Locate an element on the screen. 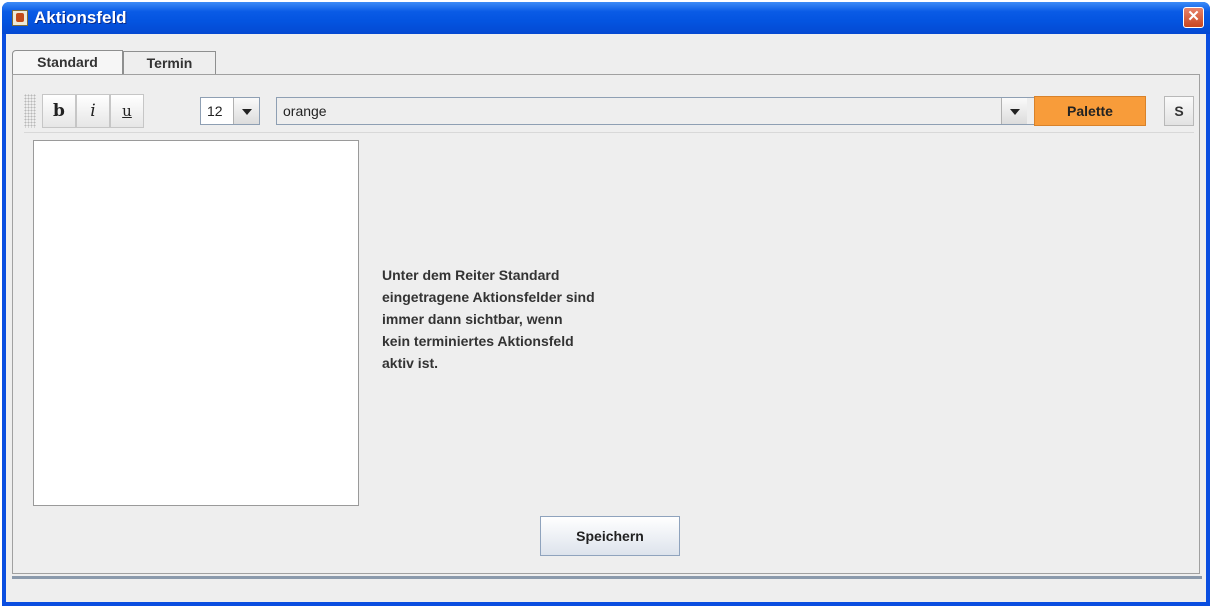  color-select: orange is located at coordinates (666, 111).